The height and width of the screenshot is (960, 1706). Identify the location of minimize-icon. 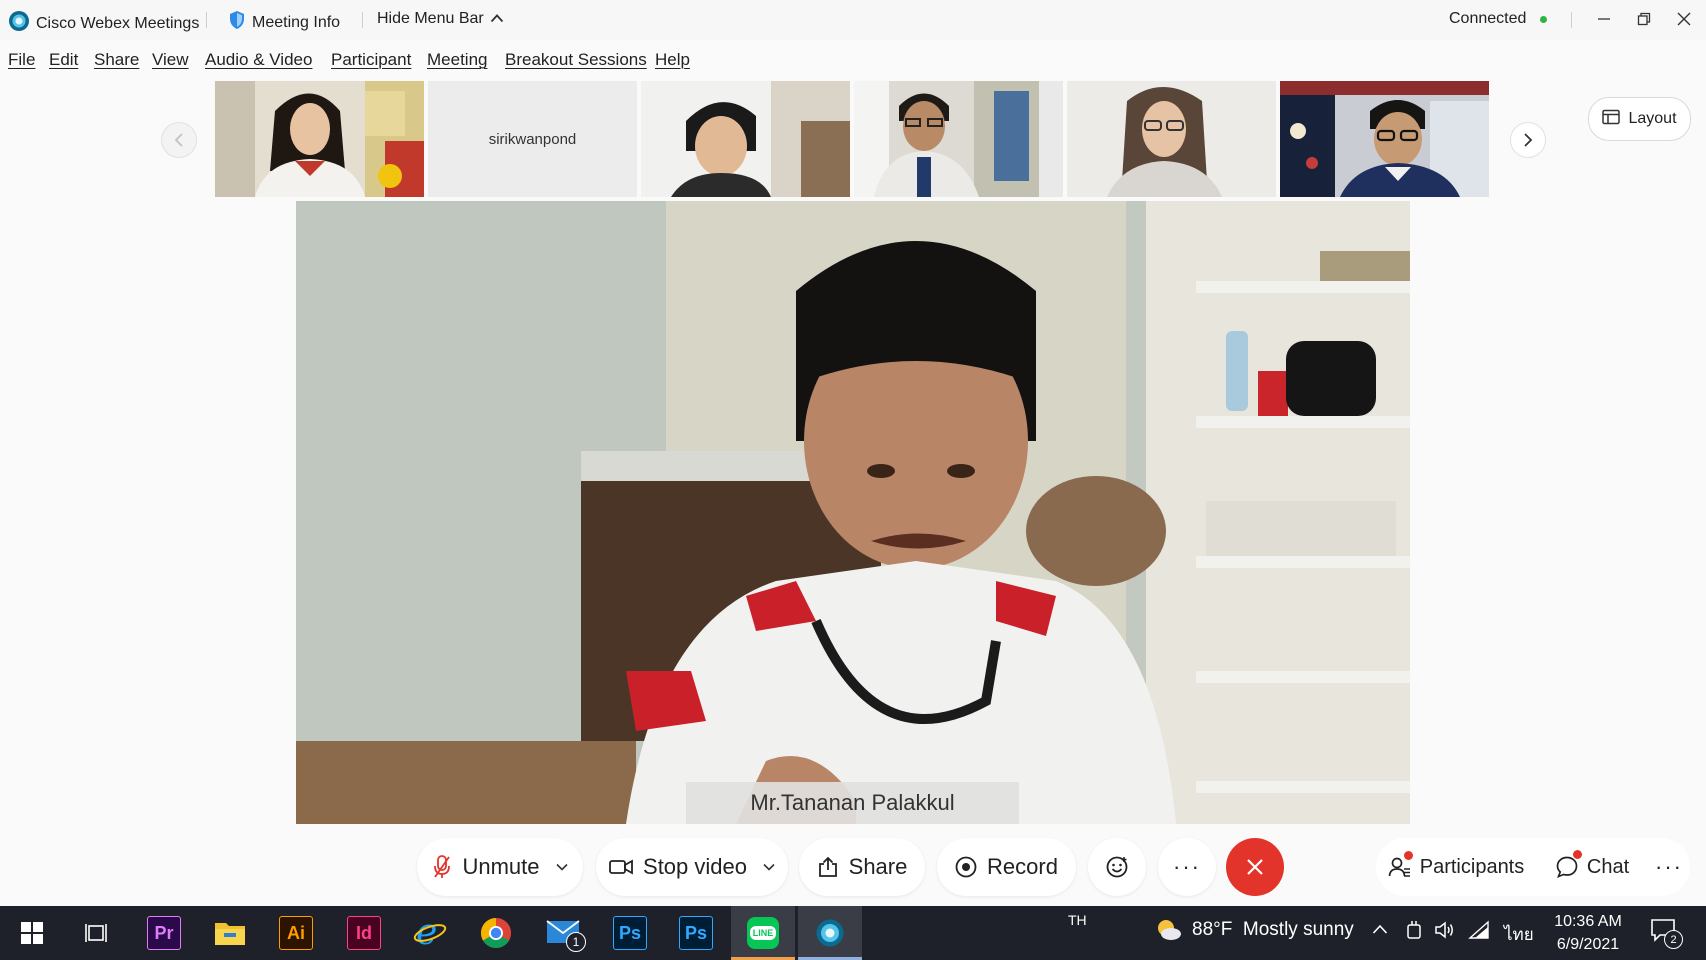
(1604, 19).